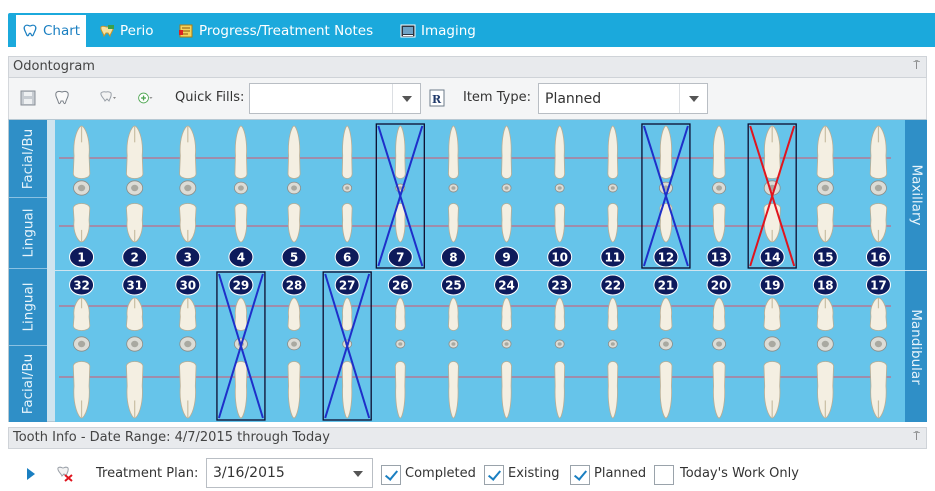 This screenshot has width=935, height=491. Describe the element at coordinates (666, 196) in the screenshot. I see `tooth-upper-12: 12` at that location.